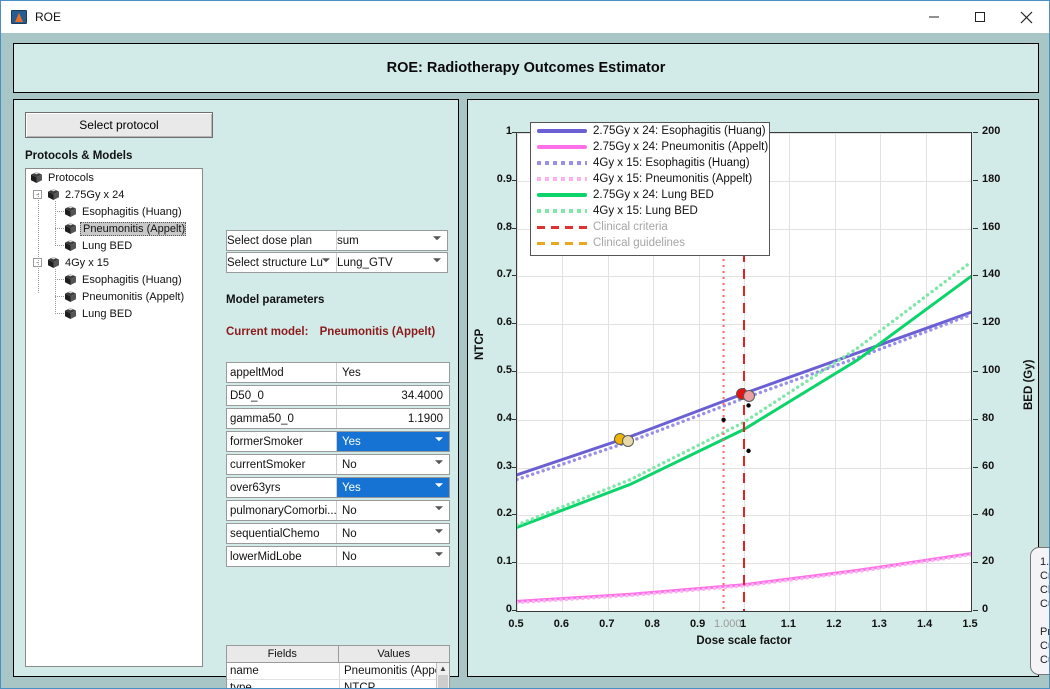  What do you see at coordinates (607, 624) in the screenshot?
I see `x-axis-tick-label: 0.7` at bounding box center [607, 624].